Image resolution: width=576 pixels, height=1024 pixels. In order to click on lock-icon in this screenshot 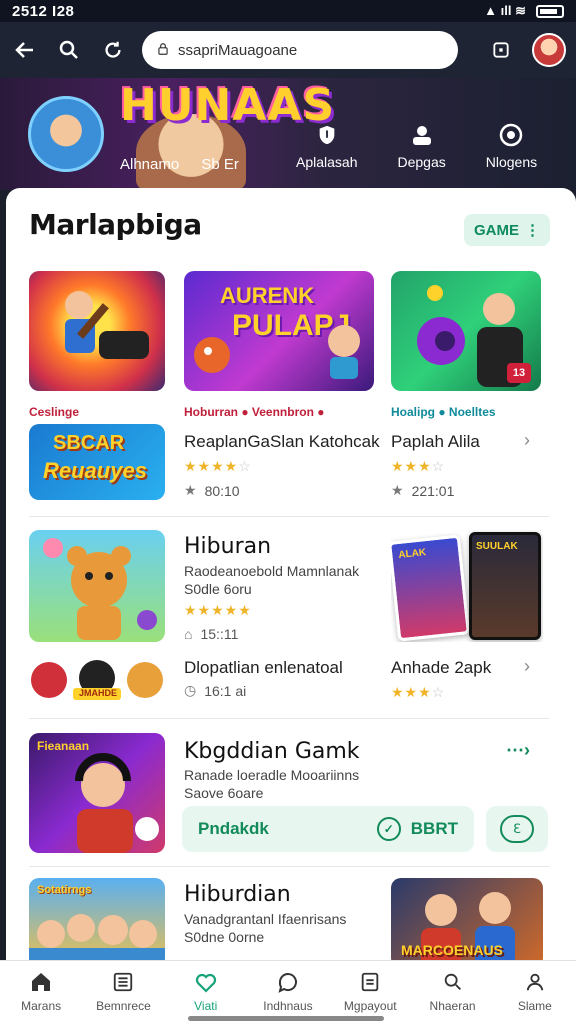, I will do `click(163, 50)`.